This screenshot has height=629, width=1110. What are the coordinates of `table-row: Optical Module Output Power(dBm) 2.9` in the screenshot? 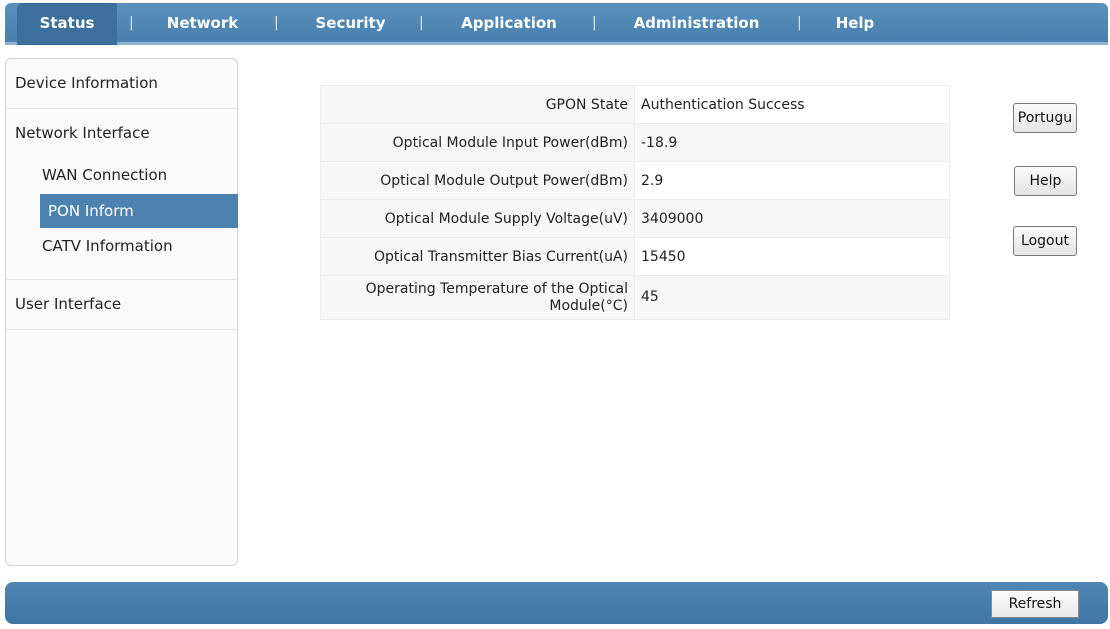 It's located at (635, 180).